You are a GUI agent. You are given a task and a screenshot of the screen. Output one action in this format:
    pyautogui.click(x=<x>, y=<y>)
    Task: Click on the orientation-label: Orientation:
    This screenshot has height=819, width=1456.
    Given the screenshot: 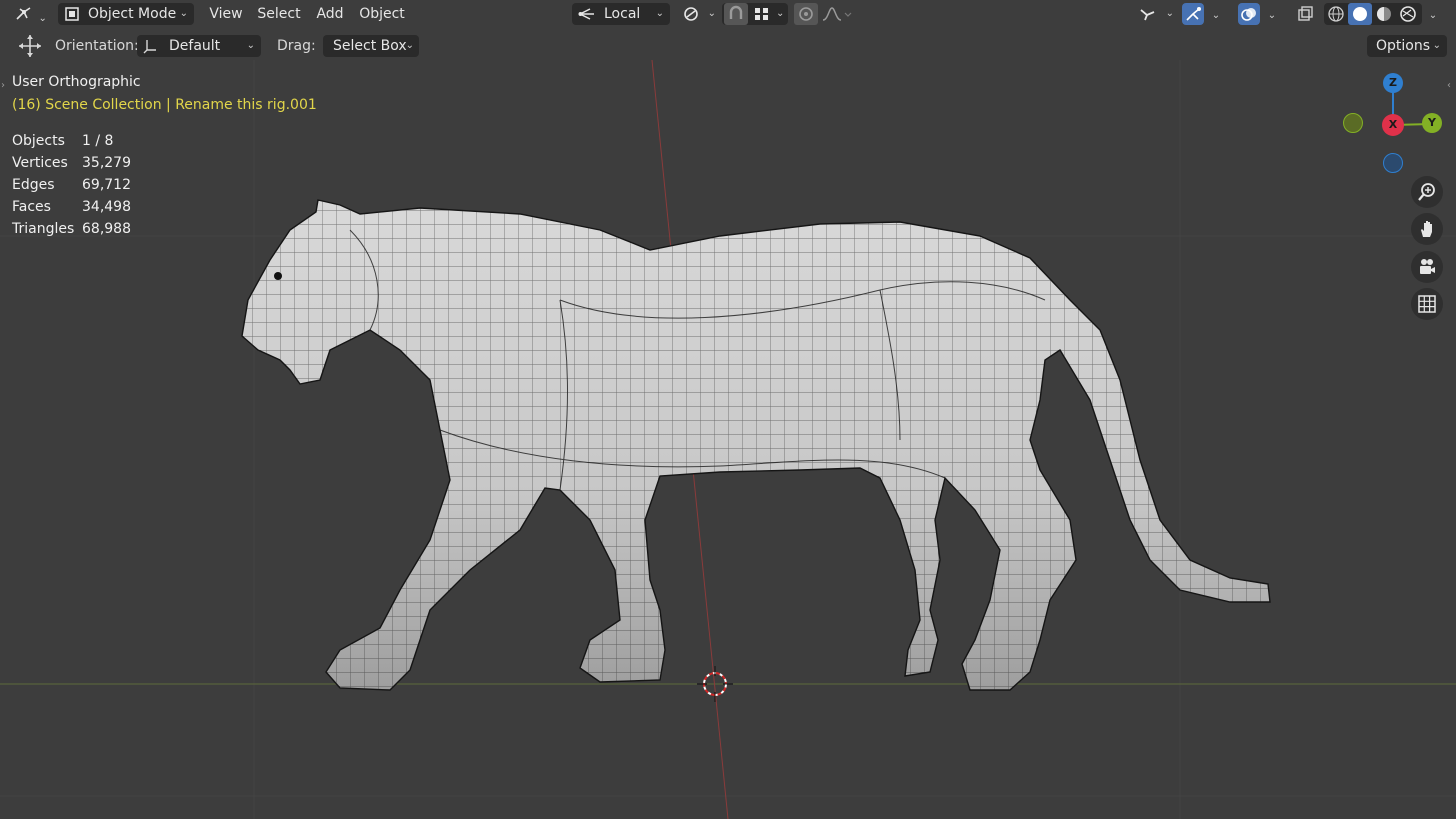 What is the action you would take?
    pyautogui.click(x=97, y=46)
    